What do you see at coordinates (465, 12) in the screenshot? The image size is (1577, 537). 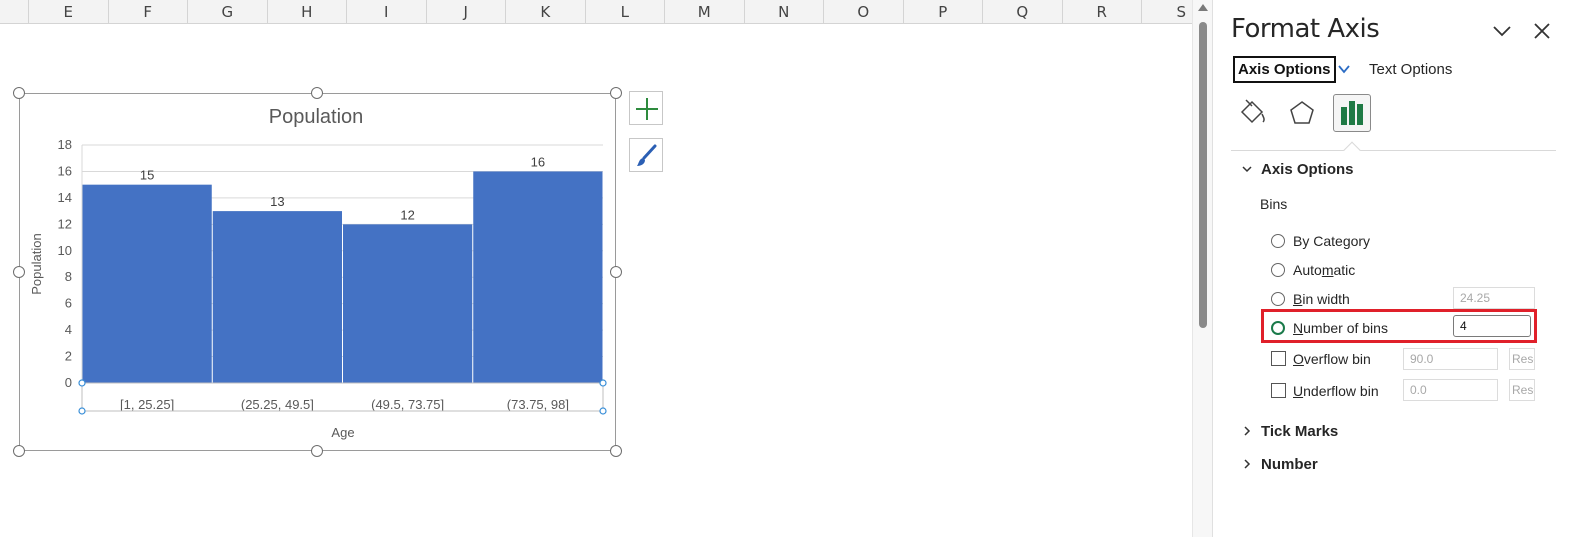 I see `column-header-j: J` at bounding box center [465, 12].